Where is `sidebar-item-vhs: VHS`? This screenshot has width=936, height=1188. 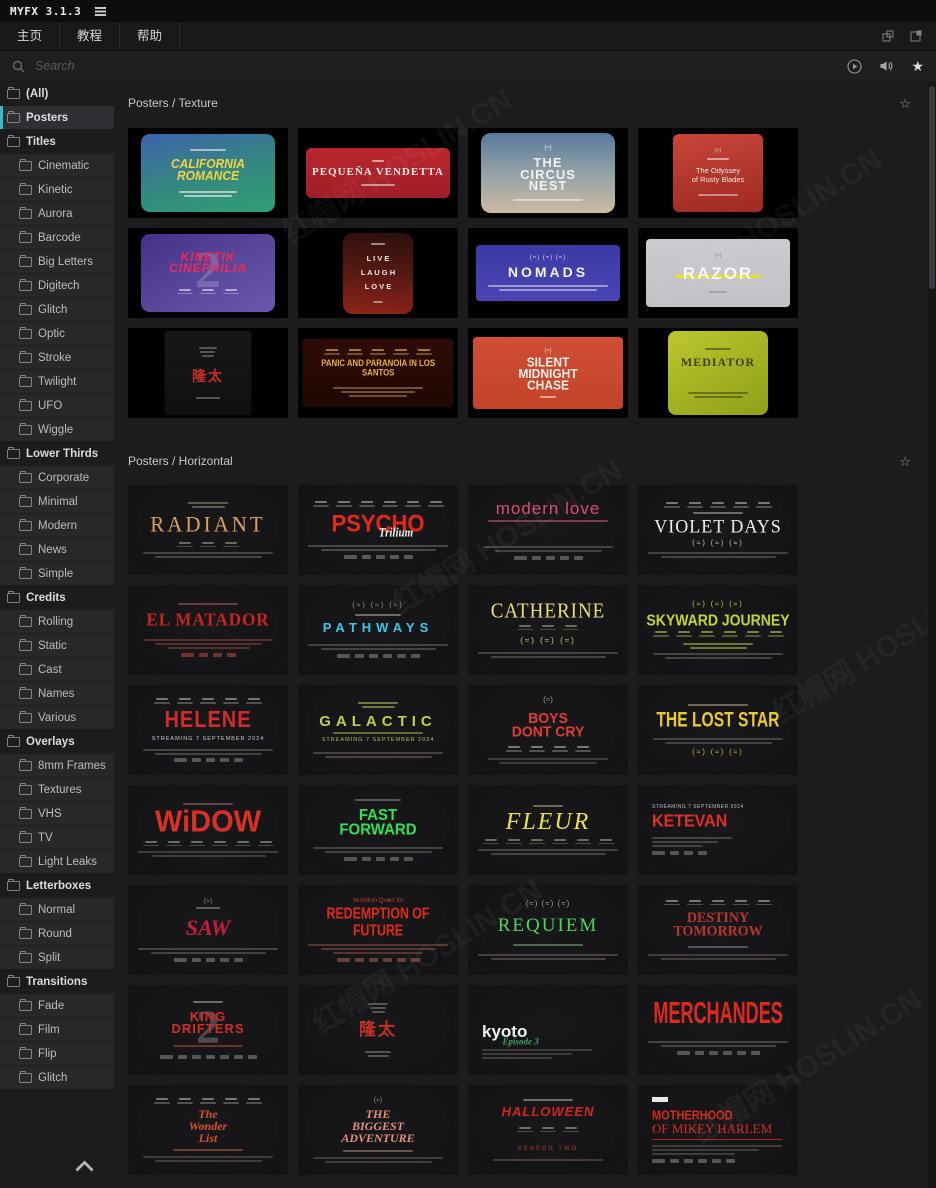 sidebar-item-vhs: VHS is located at coordinates (57, 813).